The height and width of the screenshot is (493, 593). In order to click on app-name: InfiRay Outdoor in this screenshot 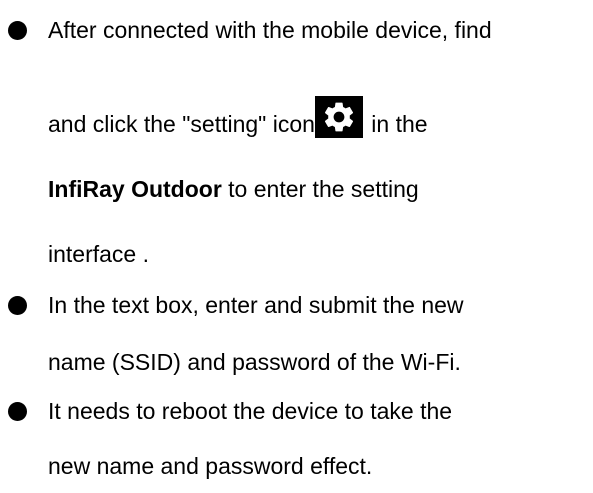, I will do `click(135, 189)`.